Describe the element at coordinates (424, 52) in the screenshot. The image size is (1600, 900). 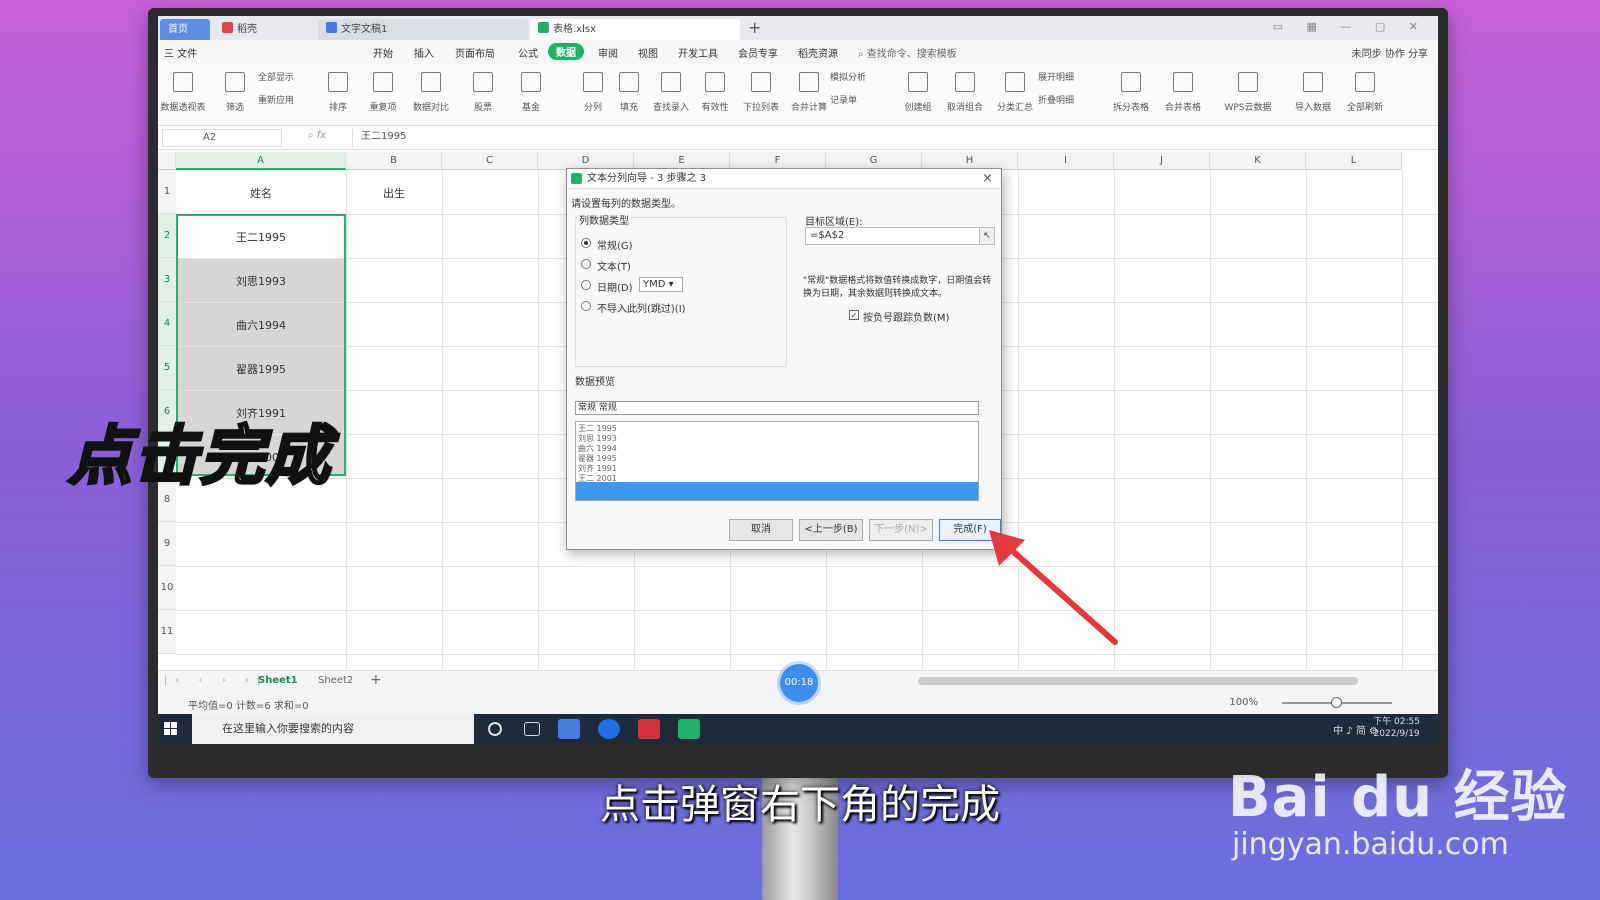
I see `menu-insert: 插入` at that location.